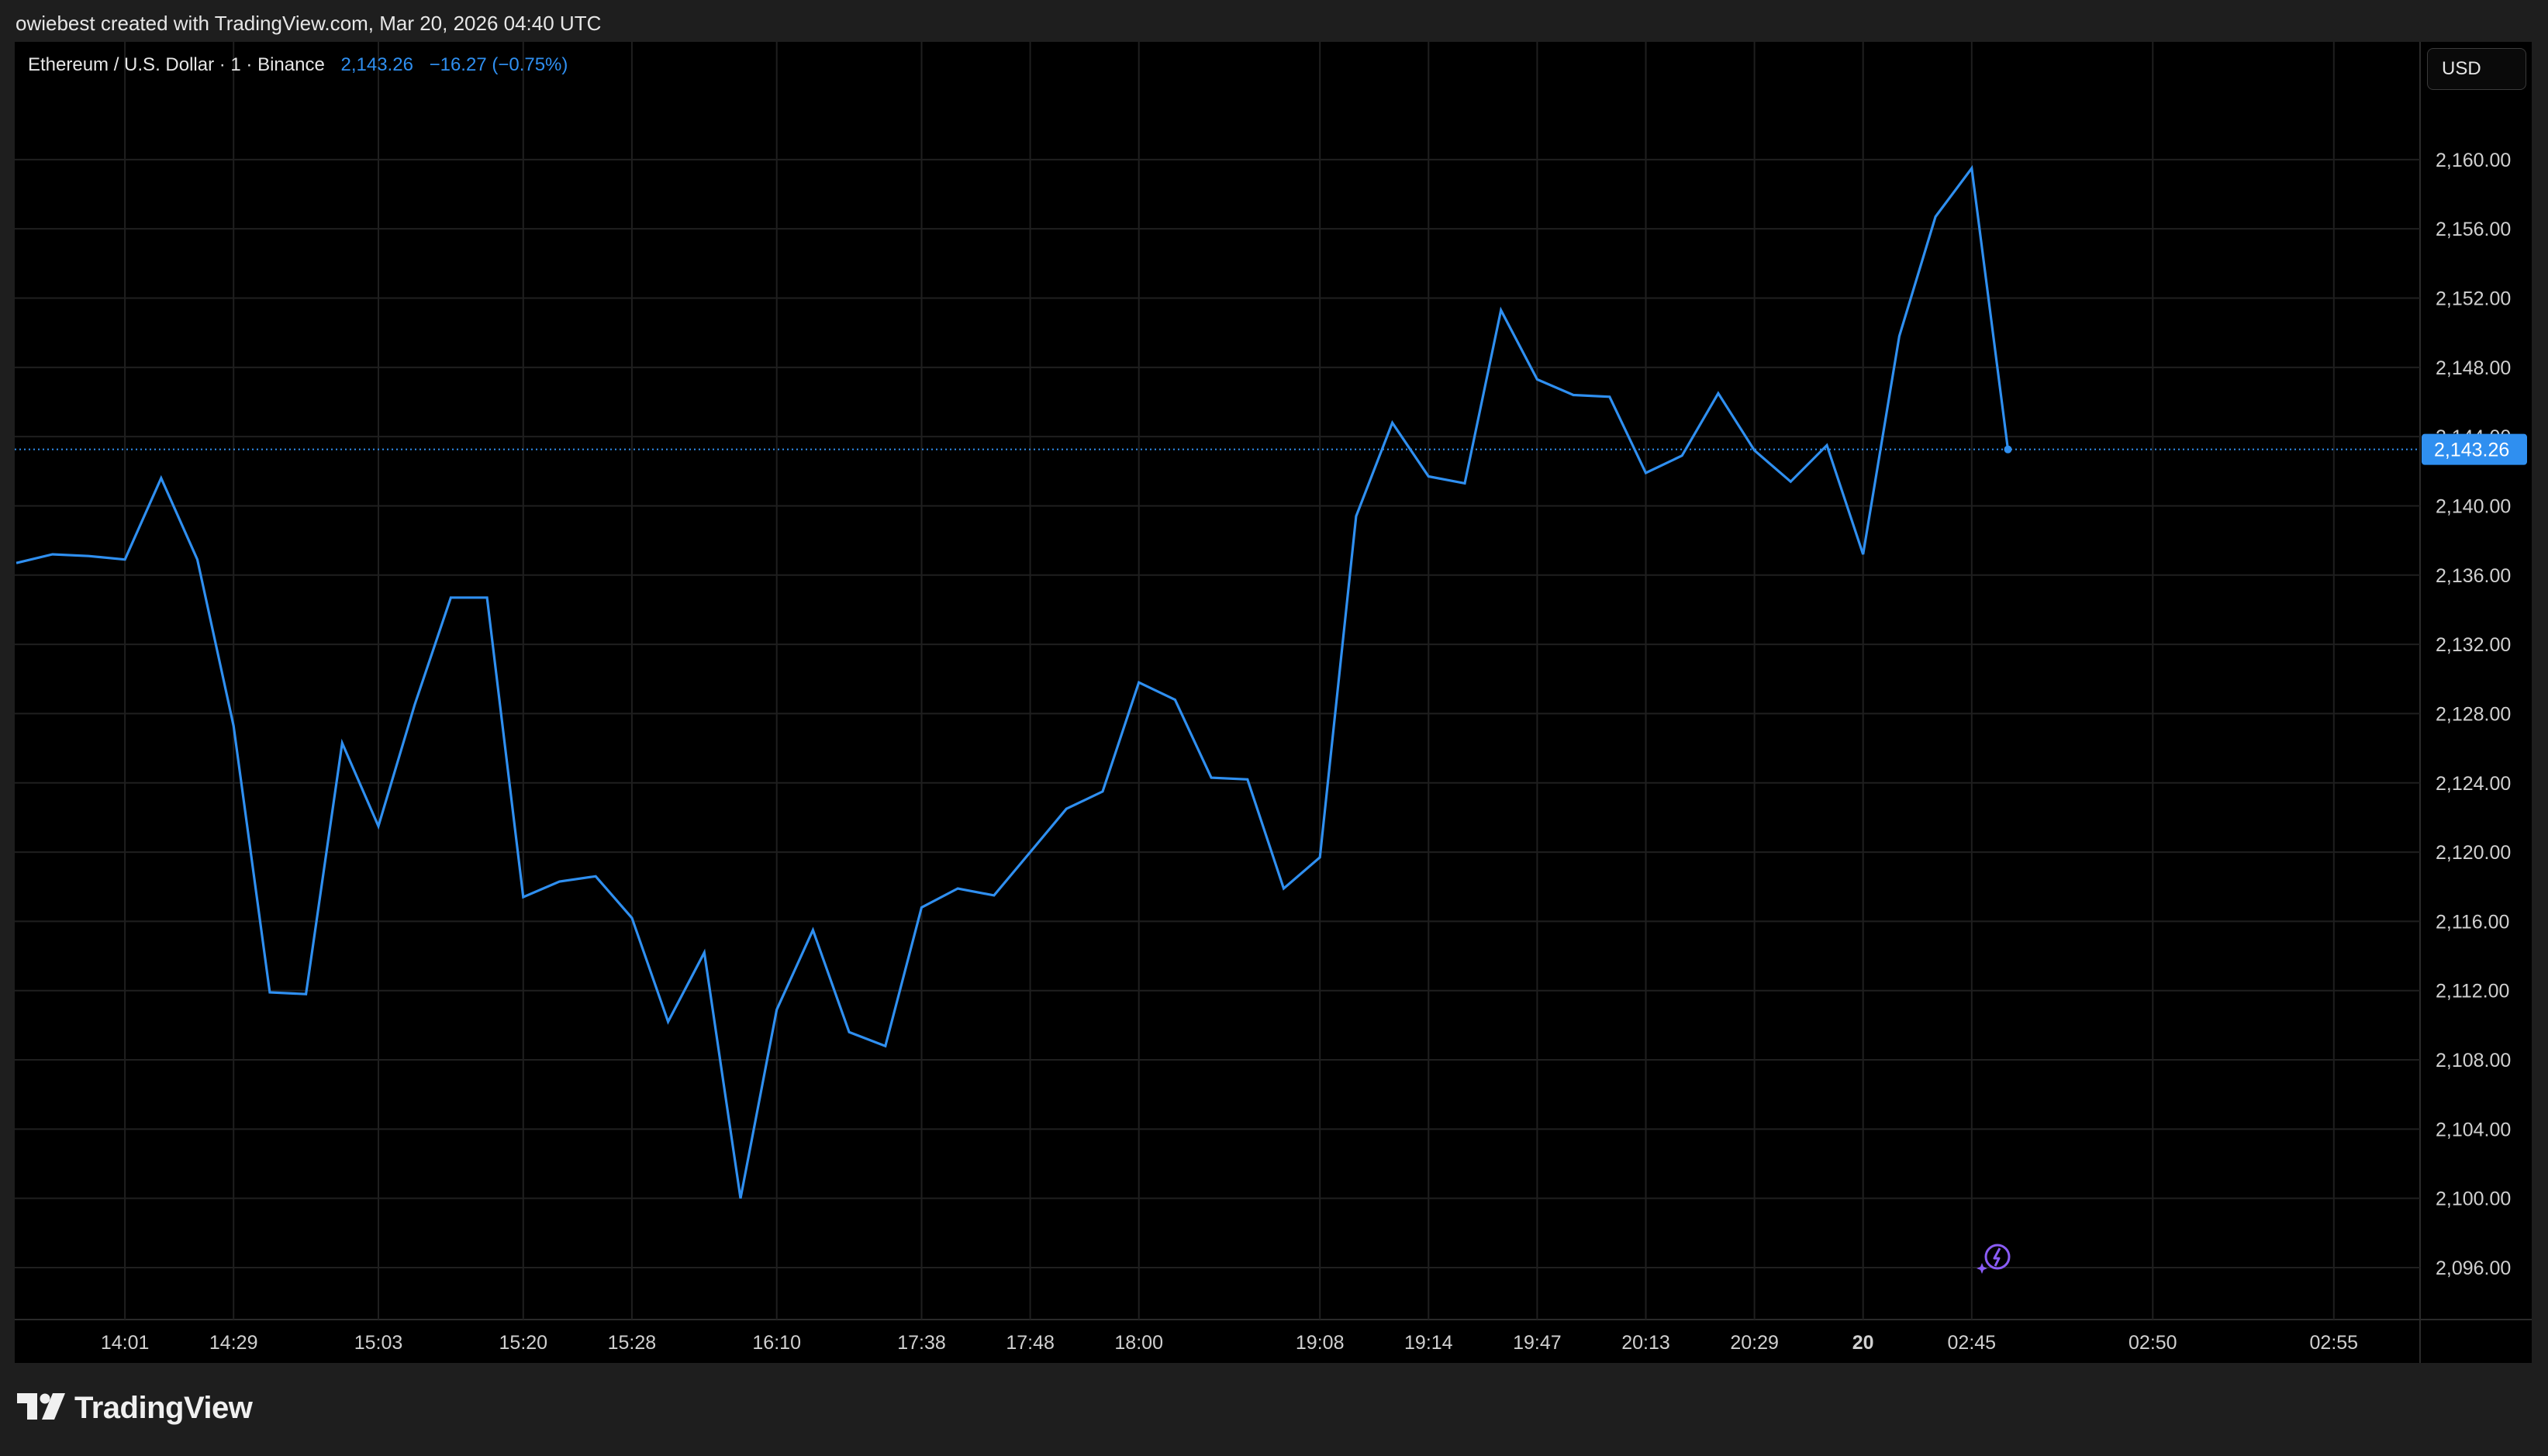  I want to click on x-tick-label: 20:29, so click(1754, 1343).